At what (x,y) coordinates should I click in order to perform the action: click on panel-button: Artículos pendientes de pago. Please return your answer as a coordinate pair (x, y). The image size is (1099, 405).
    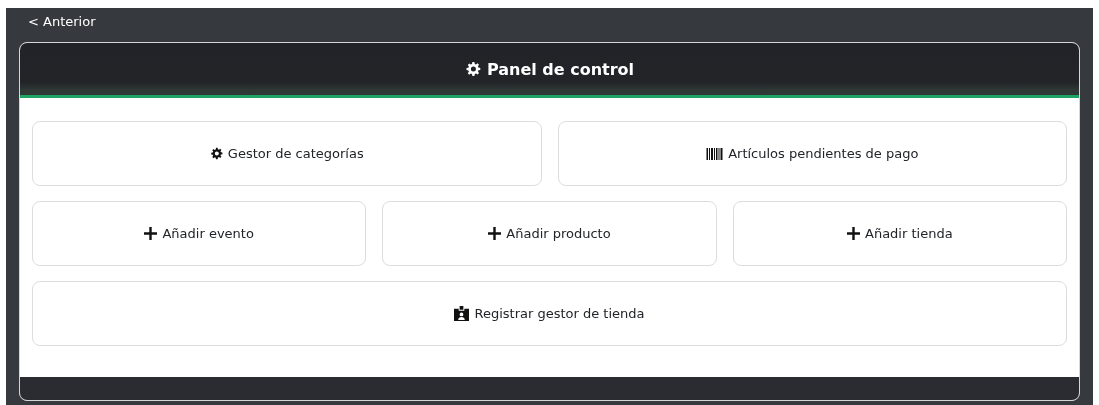
    Looking at the image, I should click on (812, 153).